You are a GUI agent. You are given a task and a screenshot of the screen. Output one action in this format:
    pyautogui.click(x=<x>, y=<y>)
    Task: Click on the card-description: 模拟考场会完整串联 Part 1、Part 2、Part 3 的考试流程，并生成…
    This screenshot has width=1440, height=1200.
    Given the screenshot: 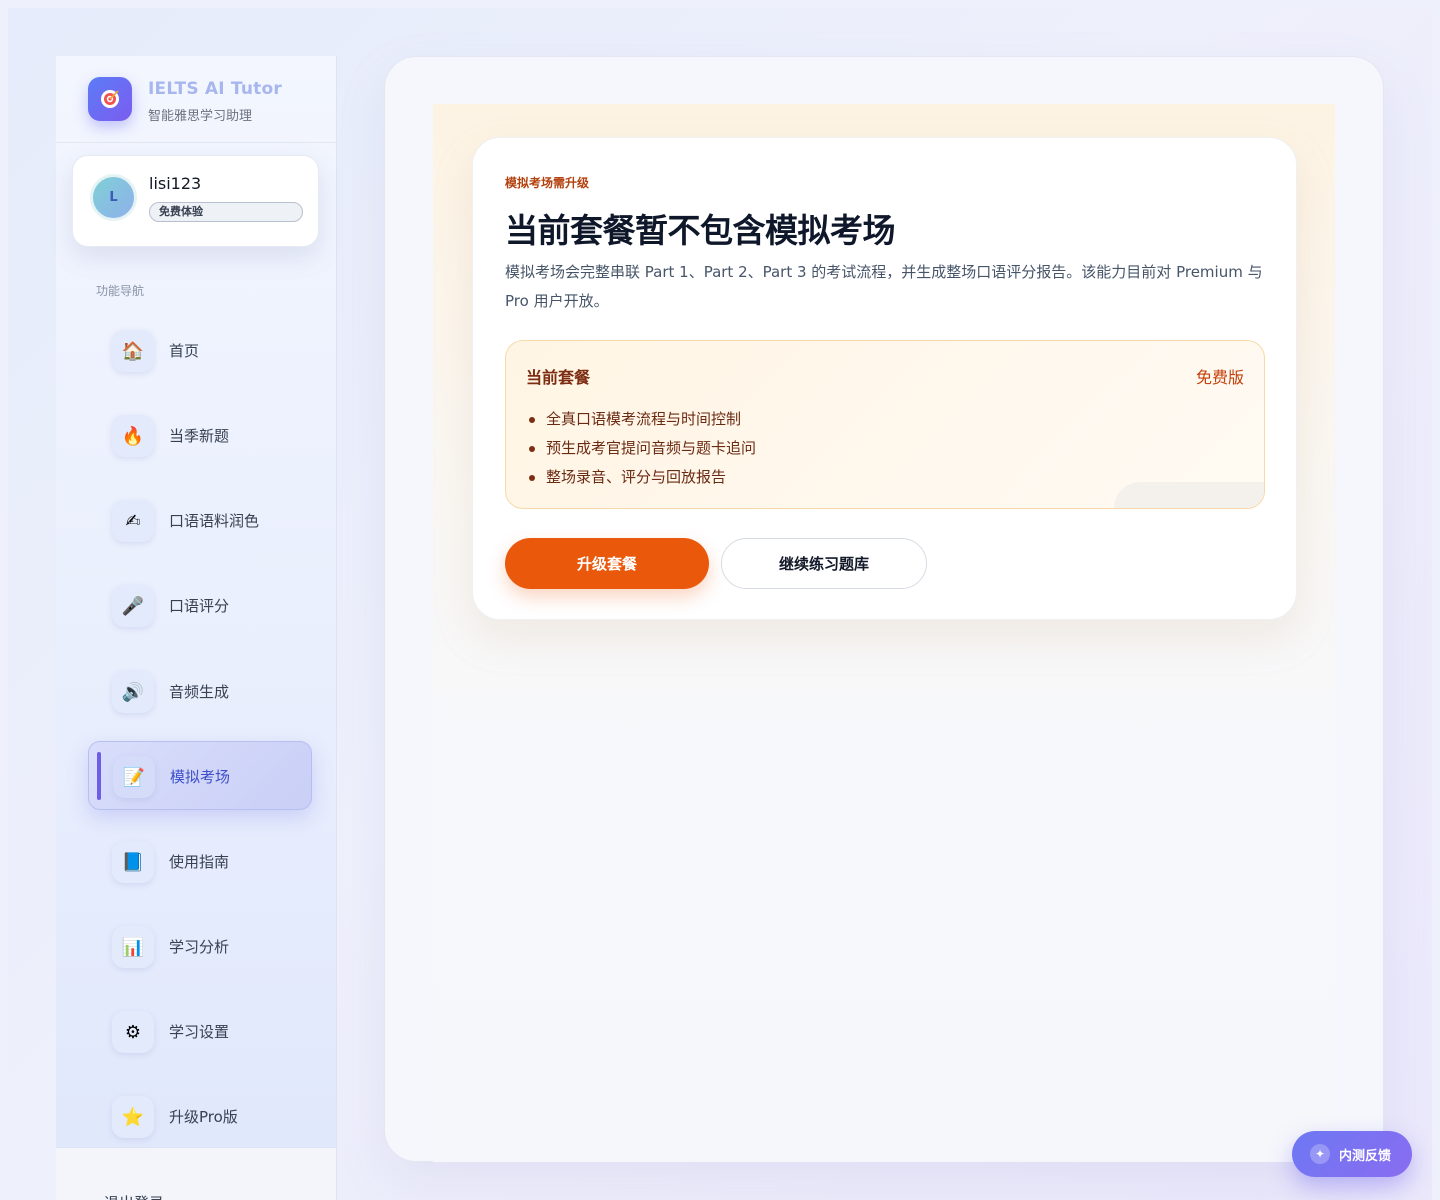 What is the action you would take?
    pyautogui.click(x=884, y=286)
    